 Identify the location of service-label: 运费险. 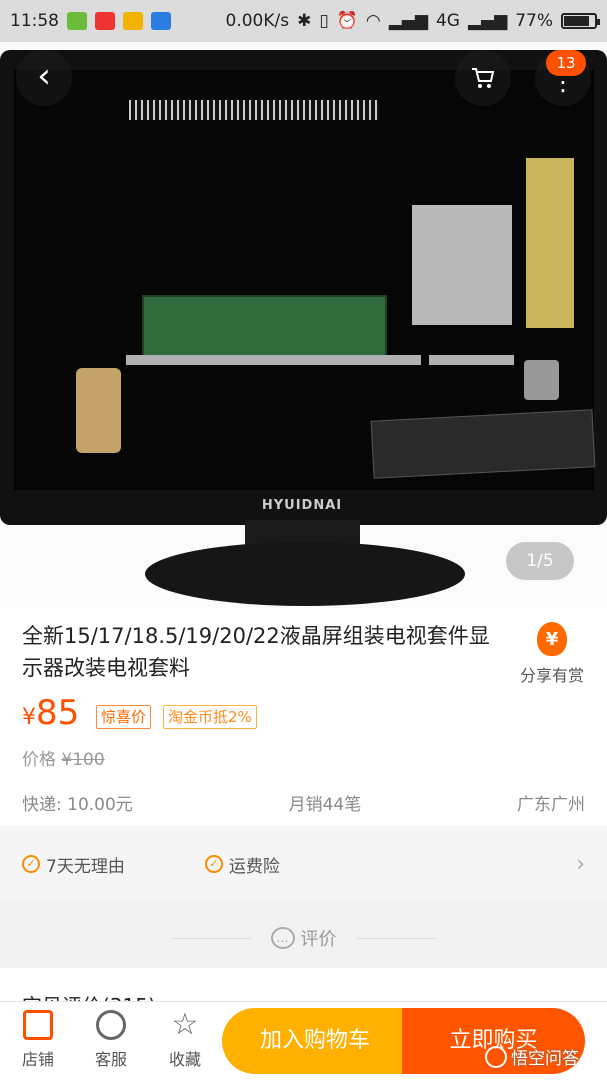
(254, 866).